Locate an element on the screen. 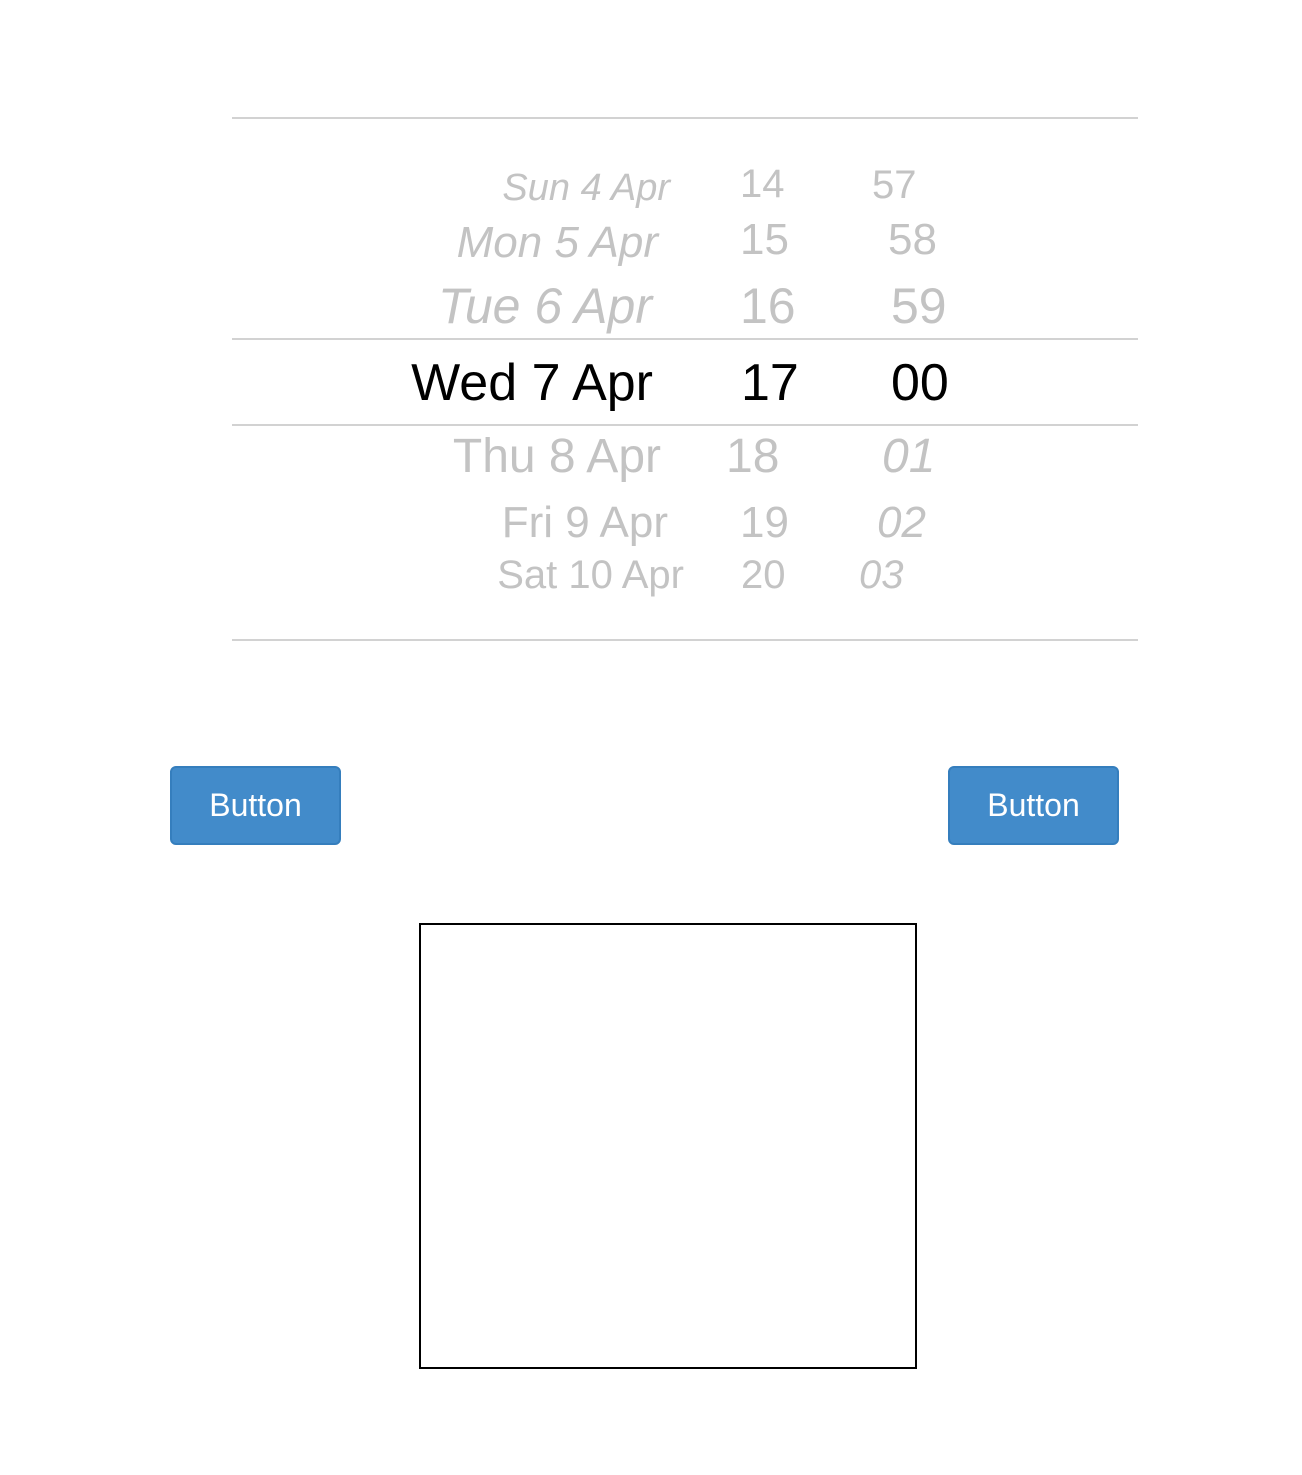 This screenshot has width=1302, height=1475. picker-top-border is located at coordinates (685, 118).